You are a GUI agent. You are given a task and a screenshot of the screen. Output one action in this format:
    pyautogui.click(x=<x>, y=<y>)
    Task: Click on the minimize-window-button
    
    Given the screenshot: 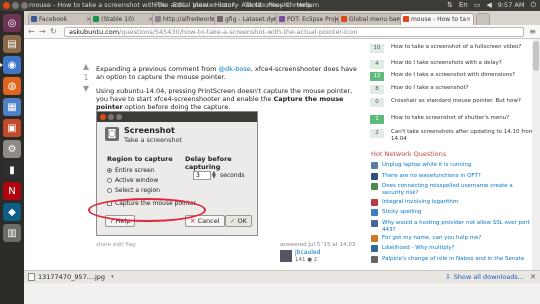 What is the action you would take?
    pyautogui.click(x=15, y=5)
    